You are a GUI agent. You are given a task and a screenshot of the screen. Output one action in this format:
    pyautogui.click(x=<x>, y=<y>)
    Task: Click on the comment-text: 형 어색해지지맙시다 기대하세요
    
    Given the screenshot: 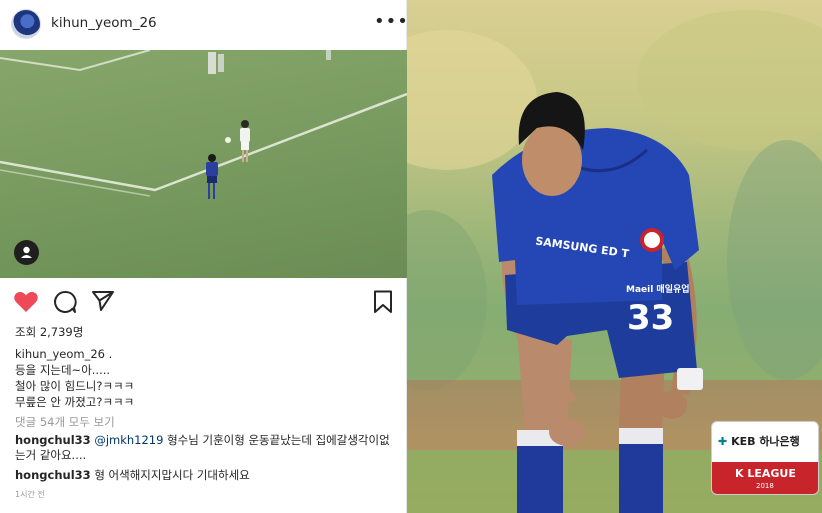 What is the action you would take?
    pyautogui.click(x=172, y=475)
    